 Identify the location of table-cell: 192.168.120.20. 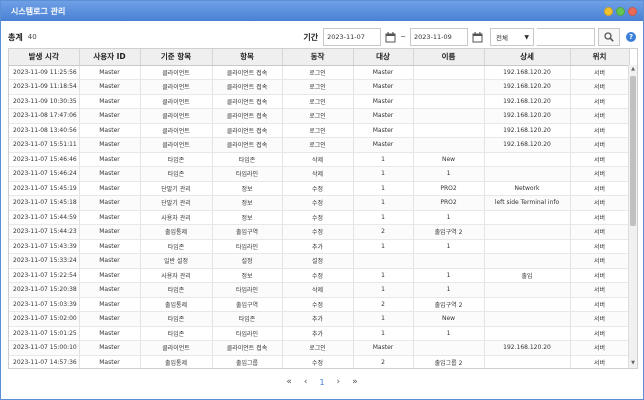
(527, 72).